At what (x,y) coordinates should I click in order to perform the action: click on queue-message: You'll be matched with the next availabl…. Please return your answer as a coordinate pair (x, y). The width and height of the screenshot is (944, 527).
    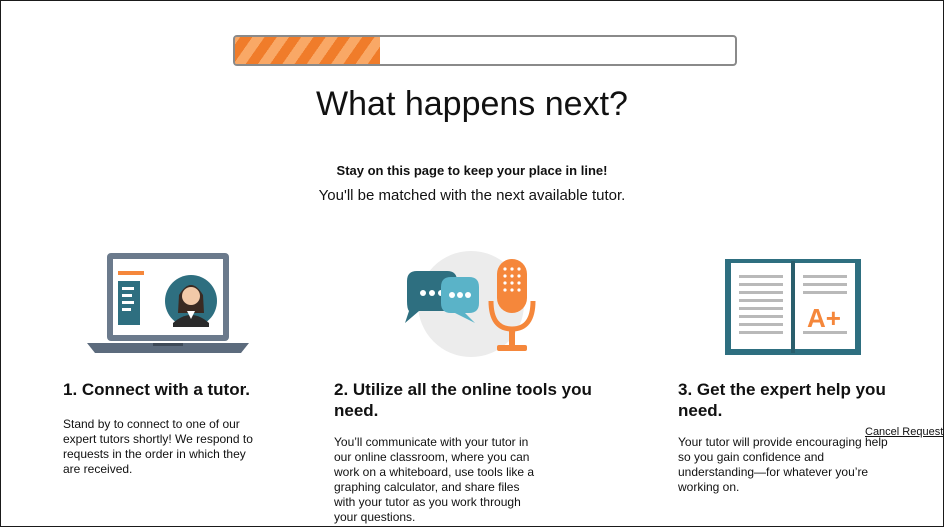
    Looking at the image, I should click on (472, 195).